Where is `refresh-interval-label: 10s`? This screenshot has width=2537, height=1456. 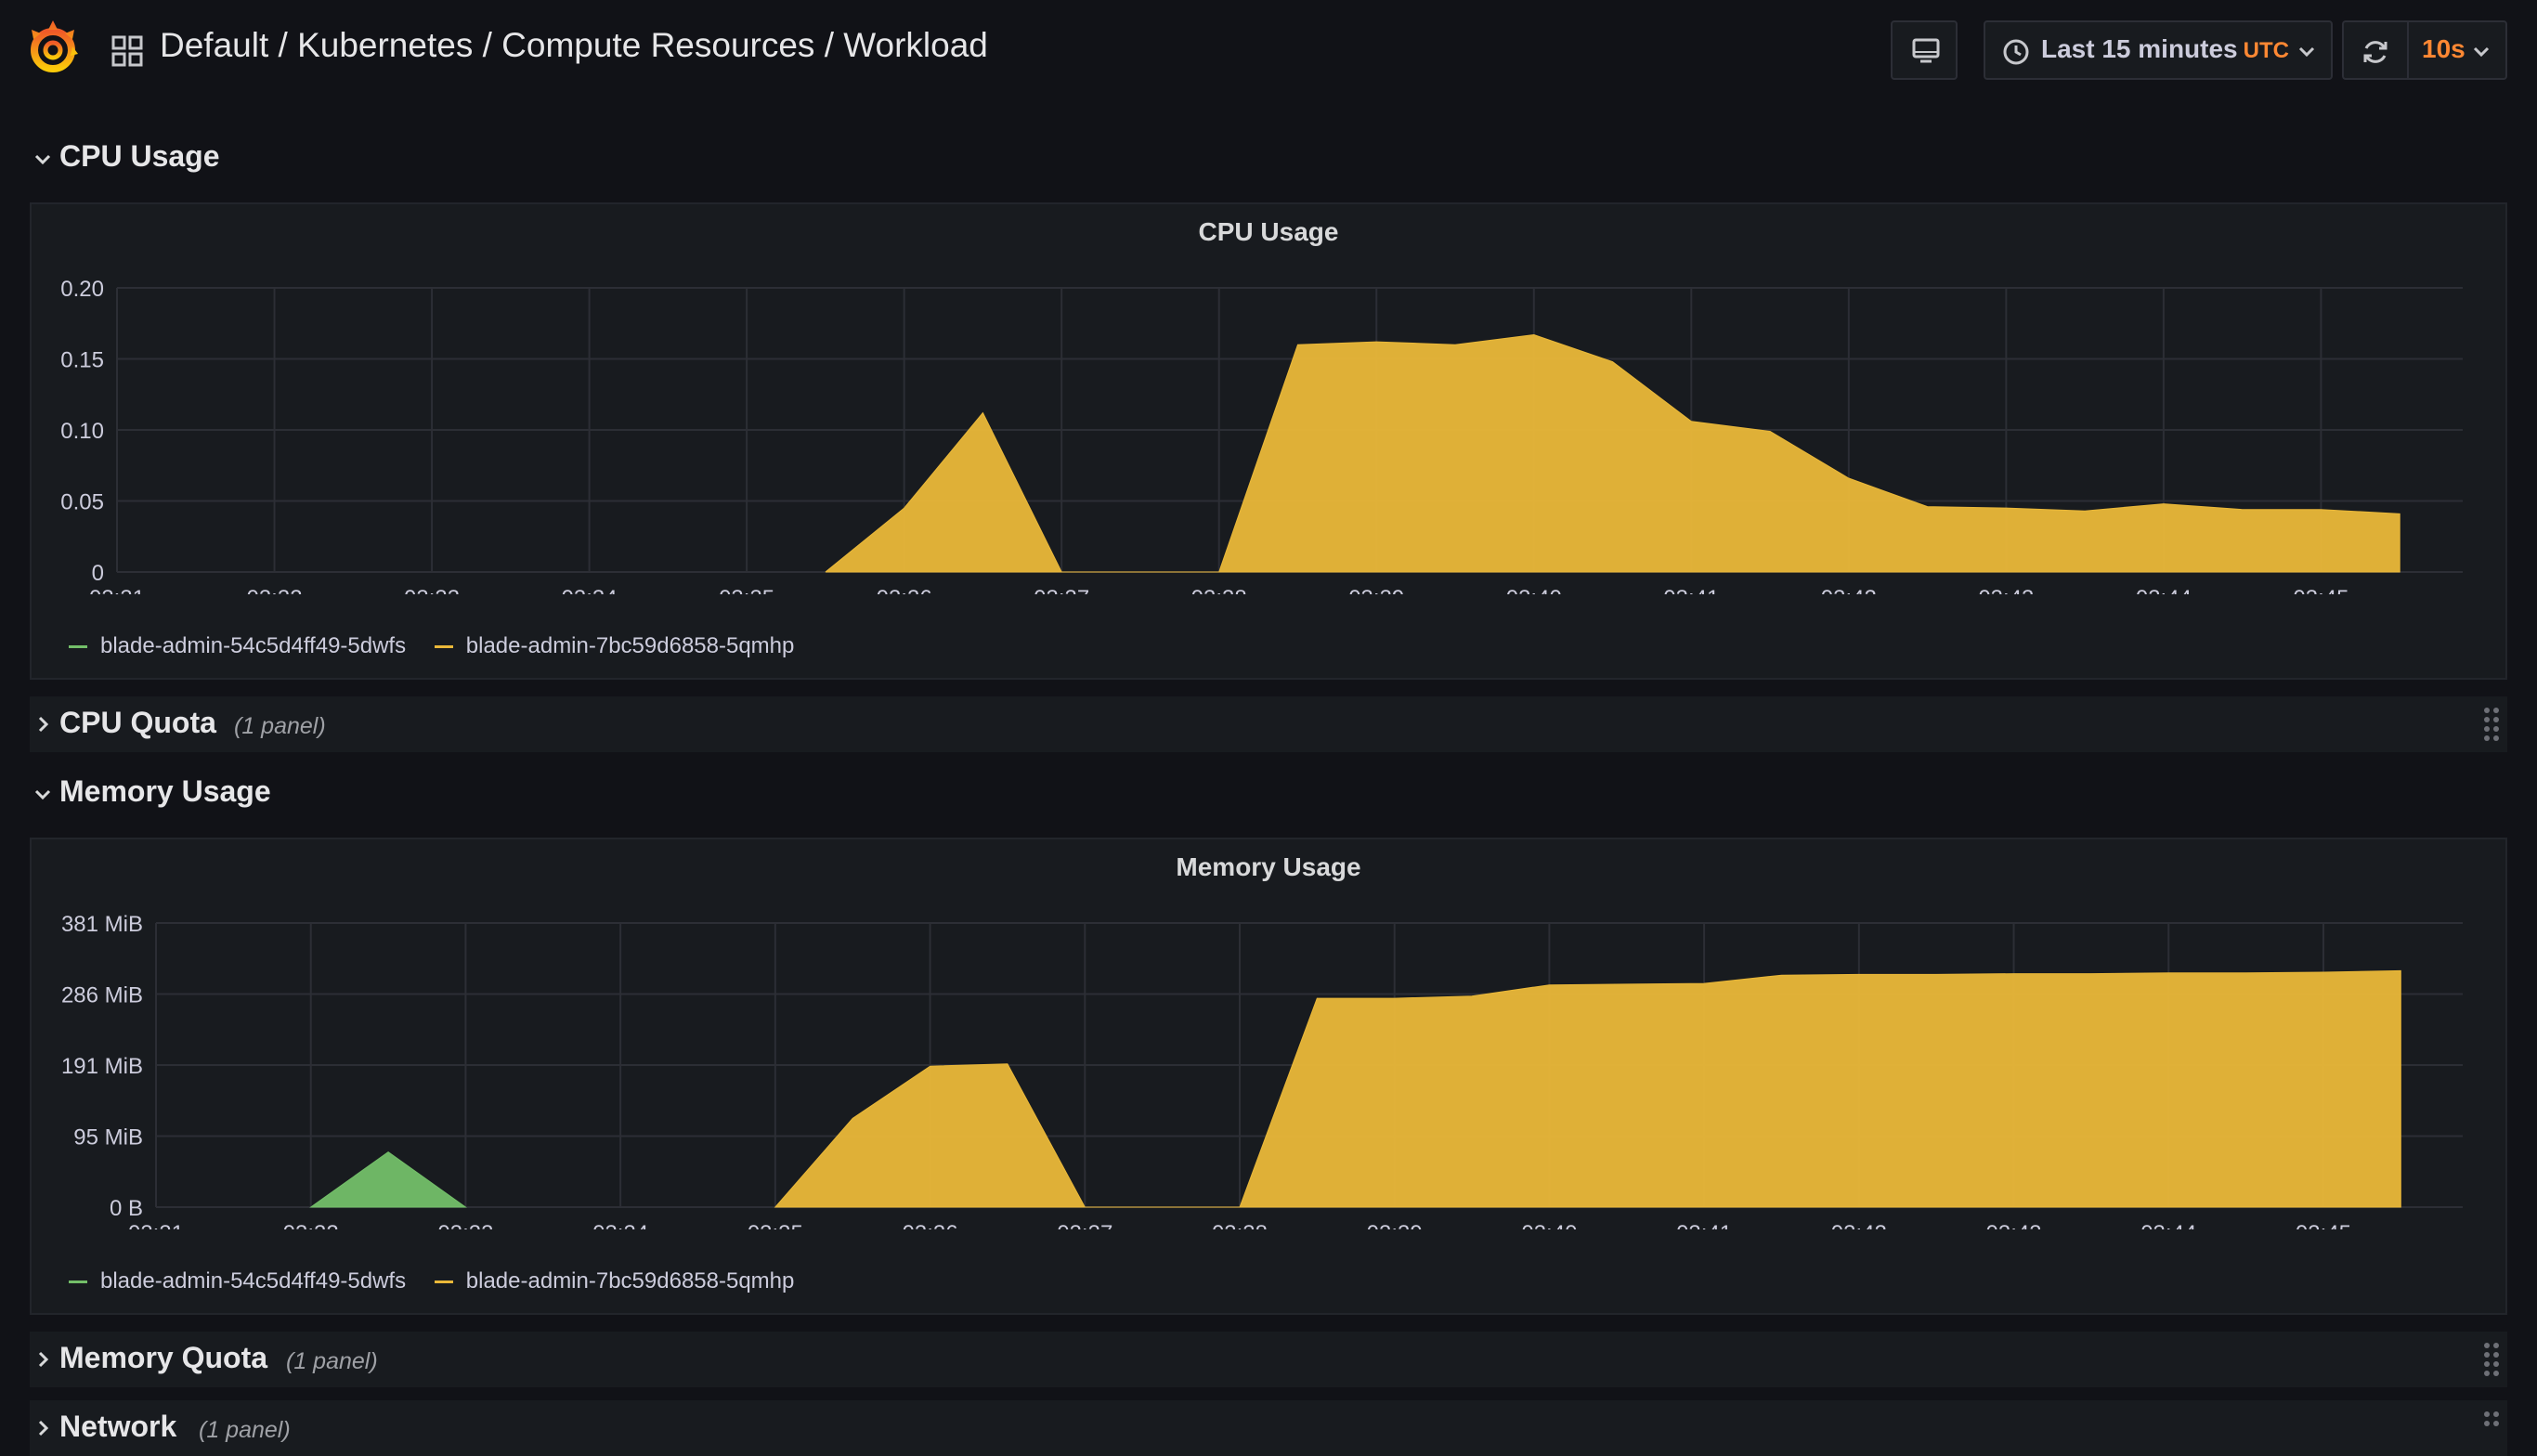 refresh-interval-label: 10s is located at coordinates (2443, 48).